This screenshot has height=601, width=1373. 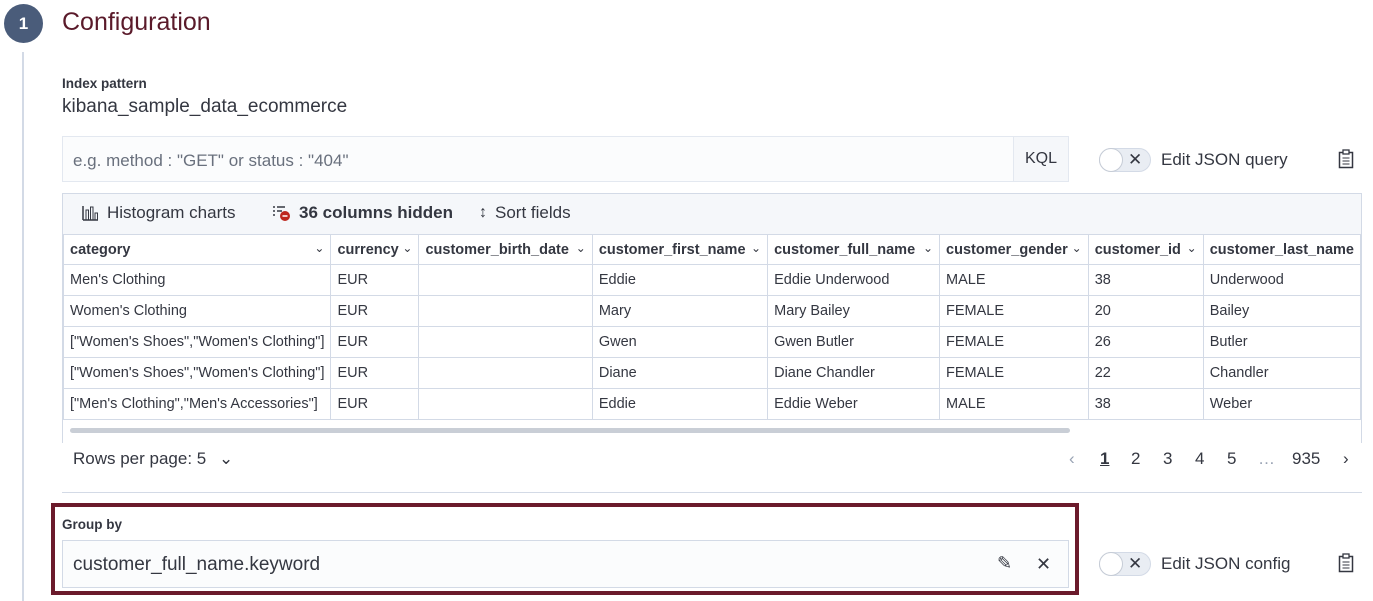 I want to click on group-by-label: Group by, so click(x=92, y=524).